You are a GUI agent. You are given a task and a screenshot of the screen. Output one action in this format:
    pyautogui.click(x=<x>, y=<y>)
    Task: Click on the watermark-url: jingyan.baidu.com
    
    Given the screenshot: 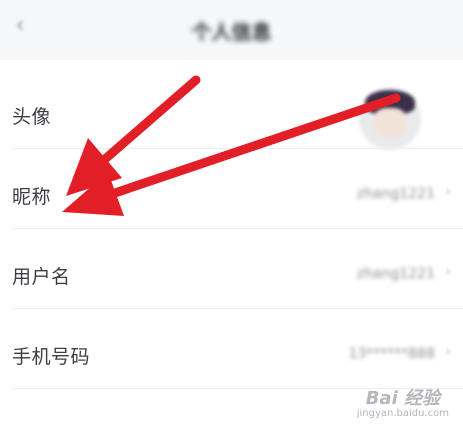 What is the action you would take?
    pyautogui.click(x=402, y=413)
    